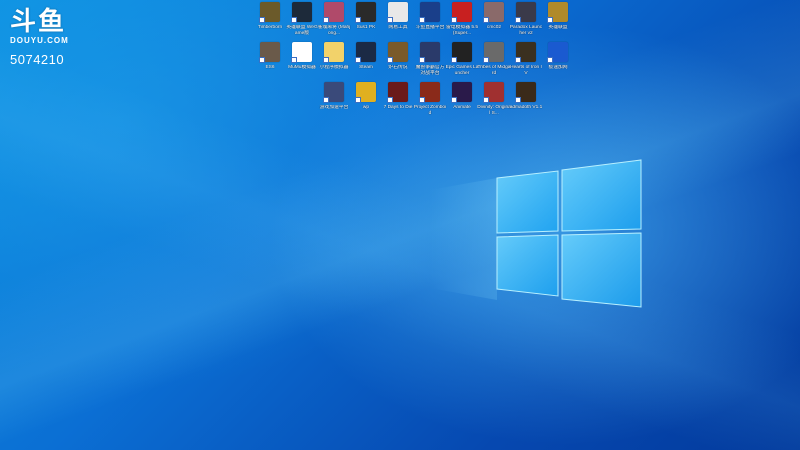 This screenshot has width=800, height=450. I want to click on desktop-shortcut: Steam, so click(366, 62).